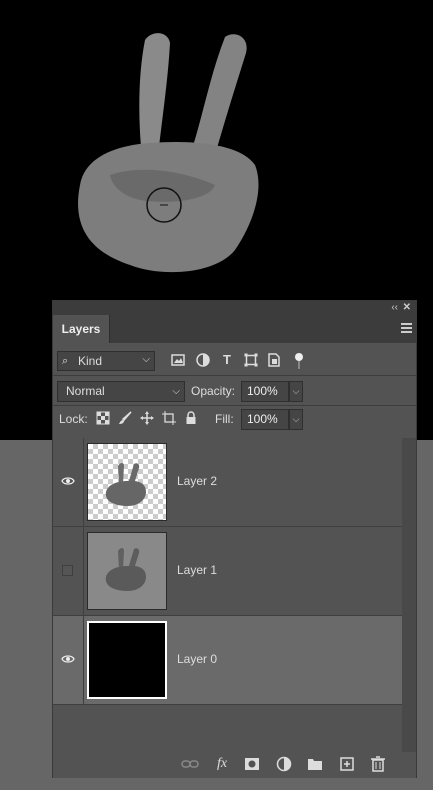 This screenshot has width=433, height=790. What do you see at coordinates (296, 419) in the screenshot?
I see `fill-slider-toggle: ⌵` at bounding box center [296, 419].